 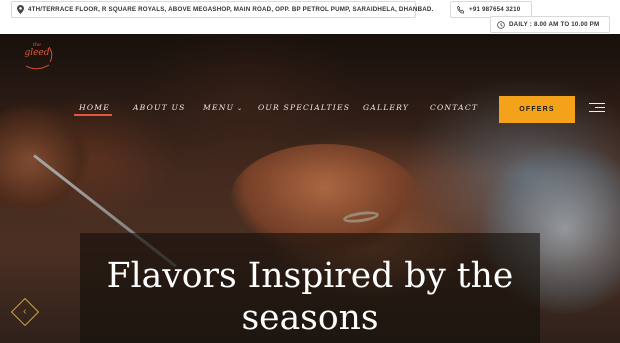 I want to click on map-pin-icon, so click(x=20, y=9).